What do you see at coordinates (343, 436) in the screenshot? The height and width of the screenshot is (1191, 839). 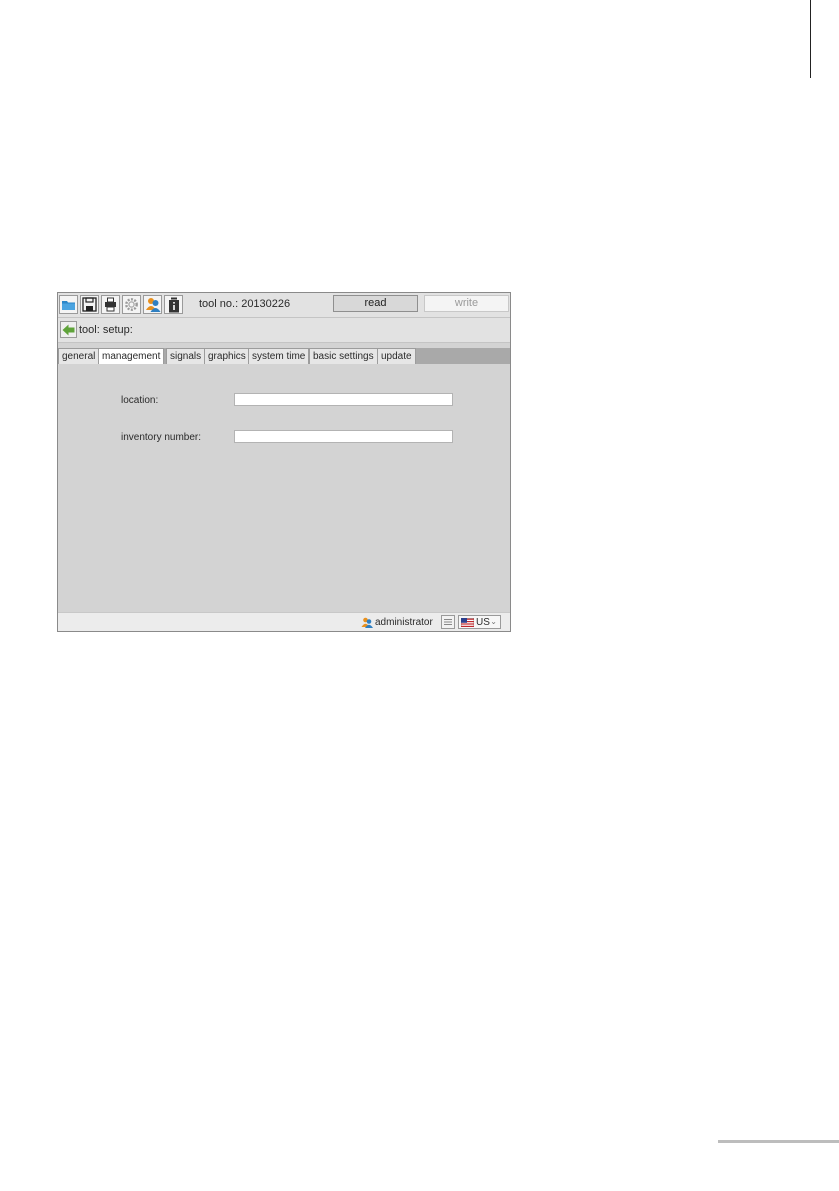 I see `inventory-number-field` at bounding box center [343, 436].